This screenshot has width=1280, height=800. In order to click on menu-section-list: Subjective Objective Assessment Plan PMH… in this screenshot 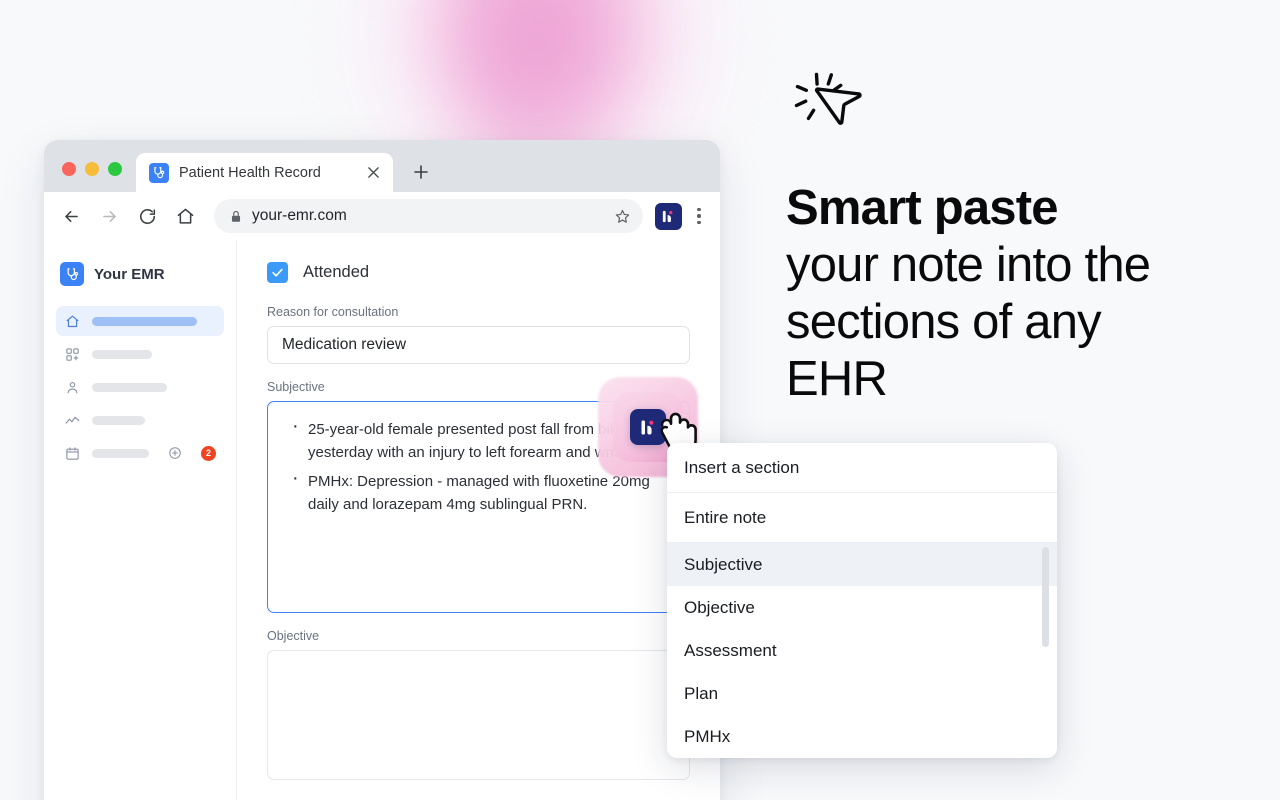, I will do `click(862, 650)`.